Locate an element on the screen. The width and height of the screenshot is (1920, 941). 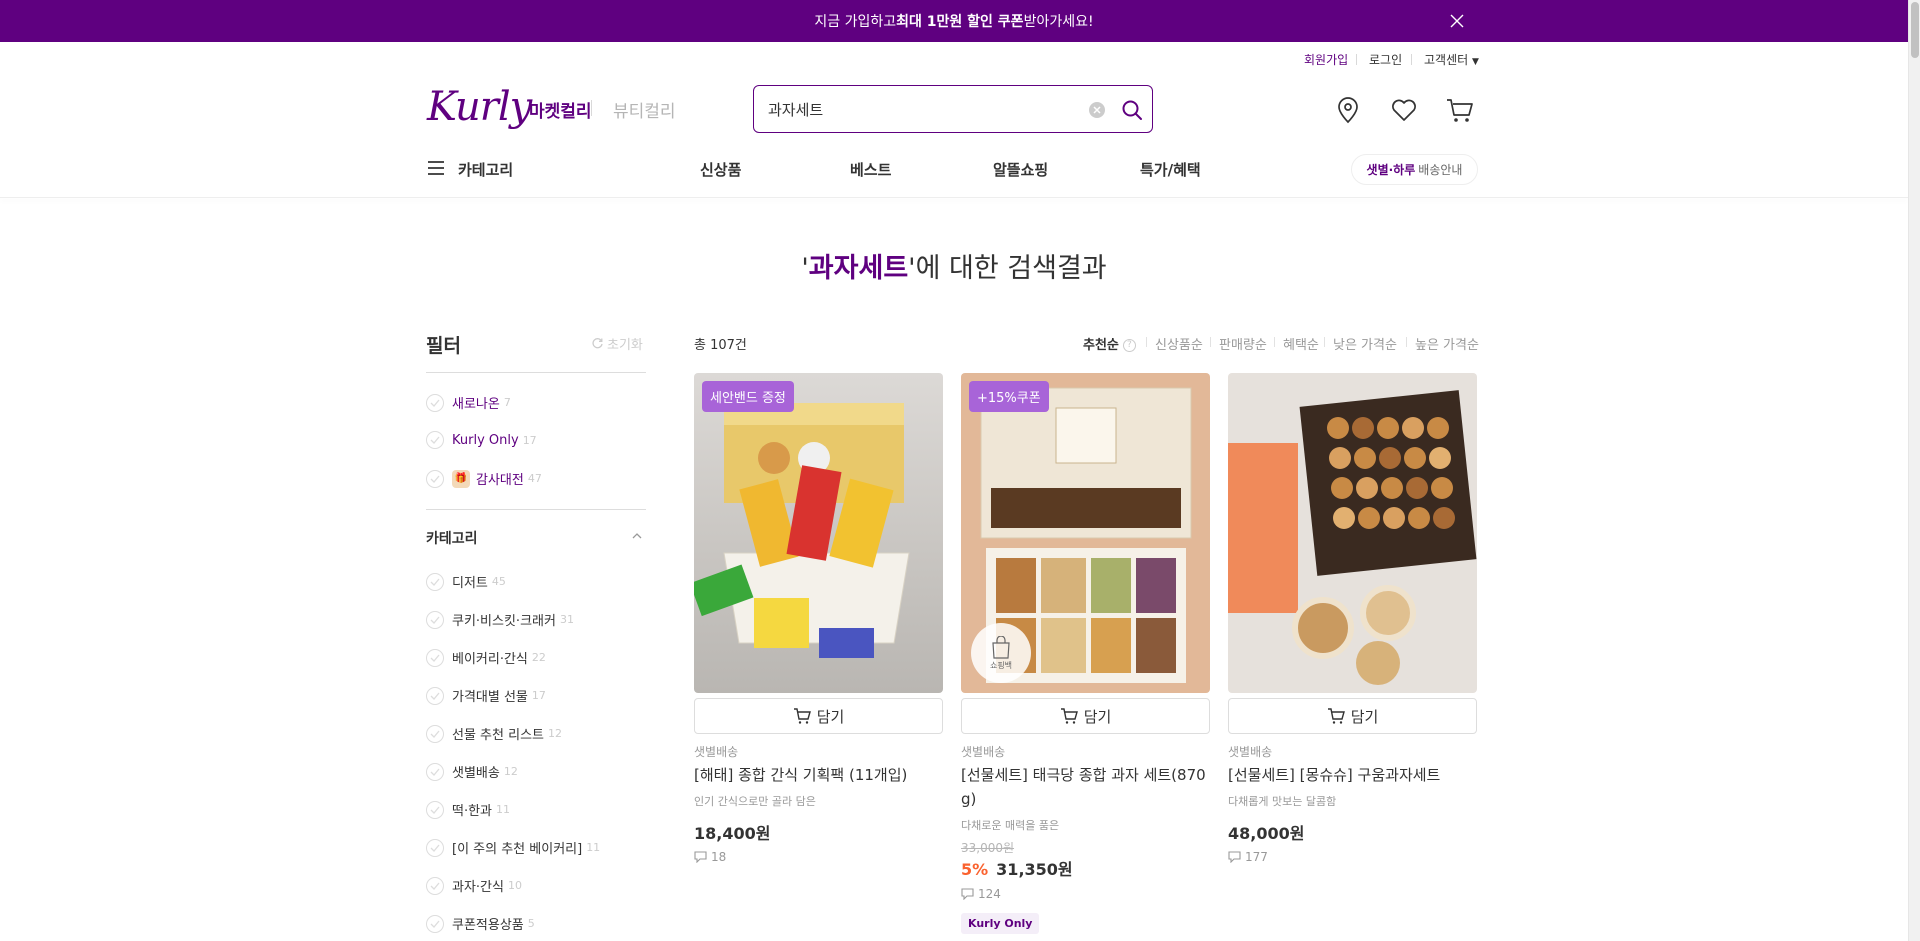
gnb-category: 카테고리 is located at coordinates (485, 169).